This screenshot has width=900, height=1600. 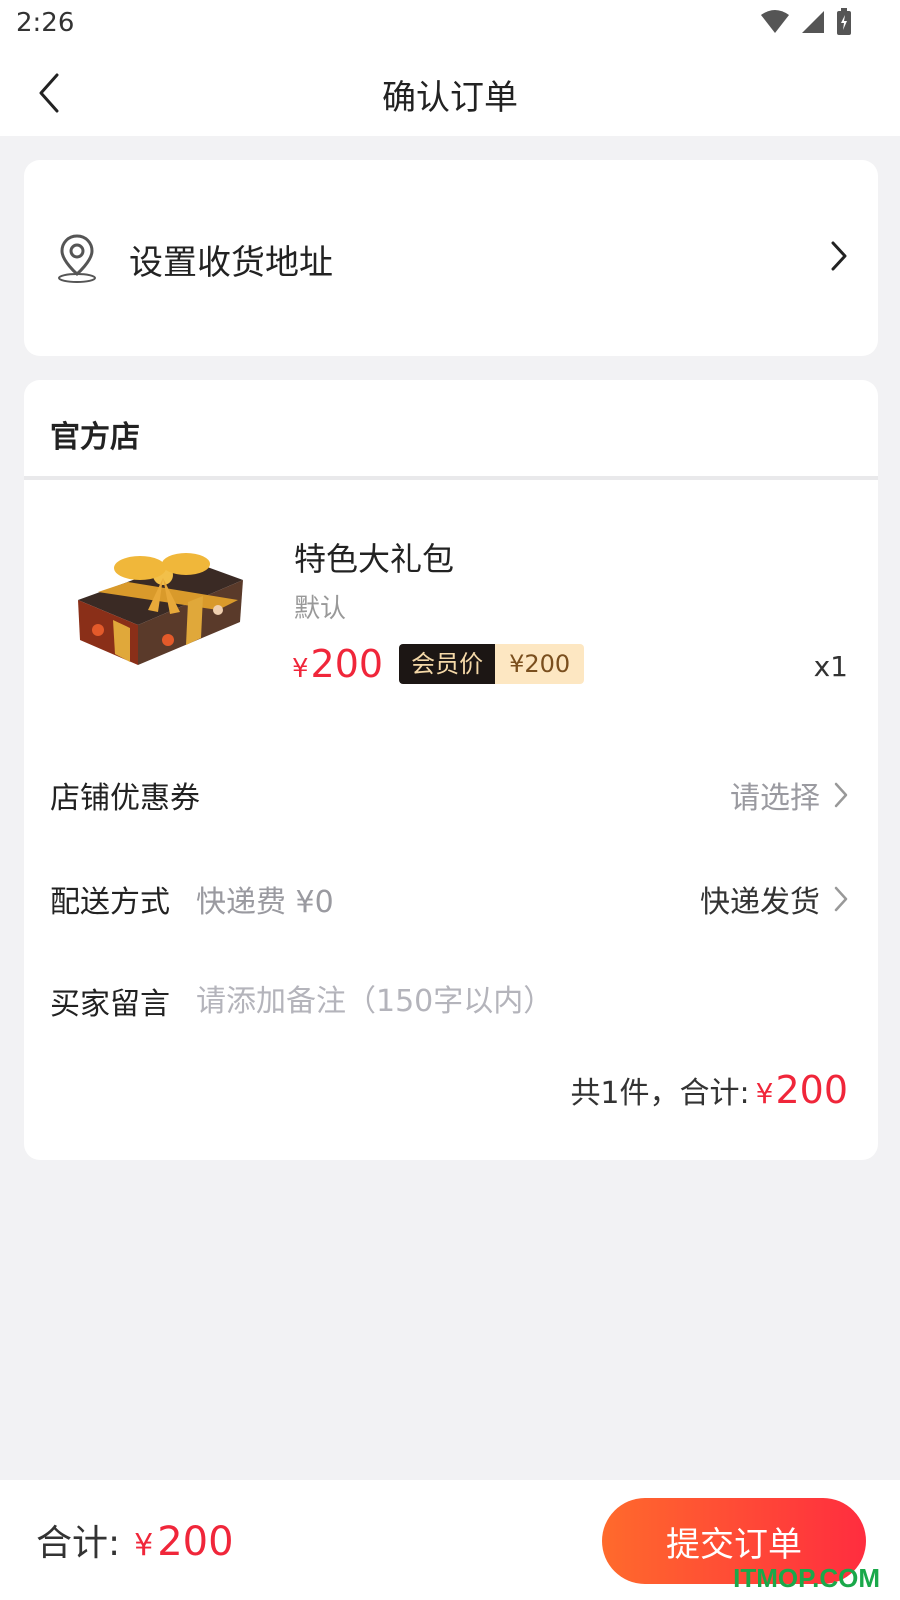 What do you see at coordinates (110, 902) in the screenshot?
I see `delivery-label: 配送方式` at bounding box center [110, 902].